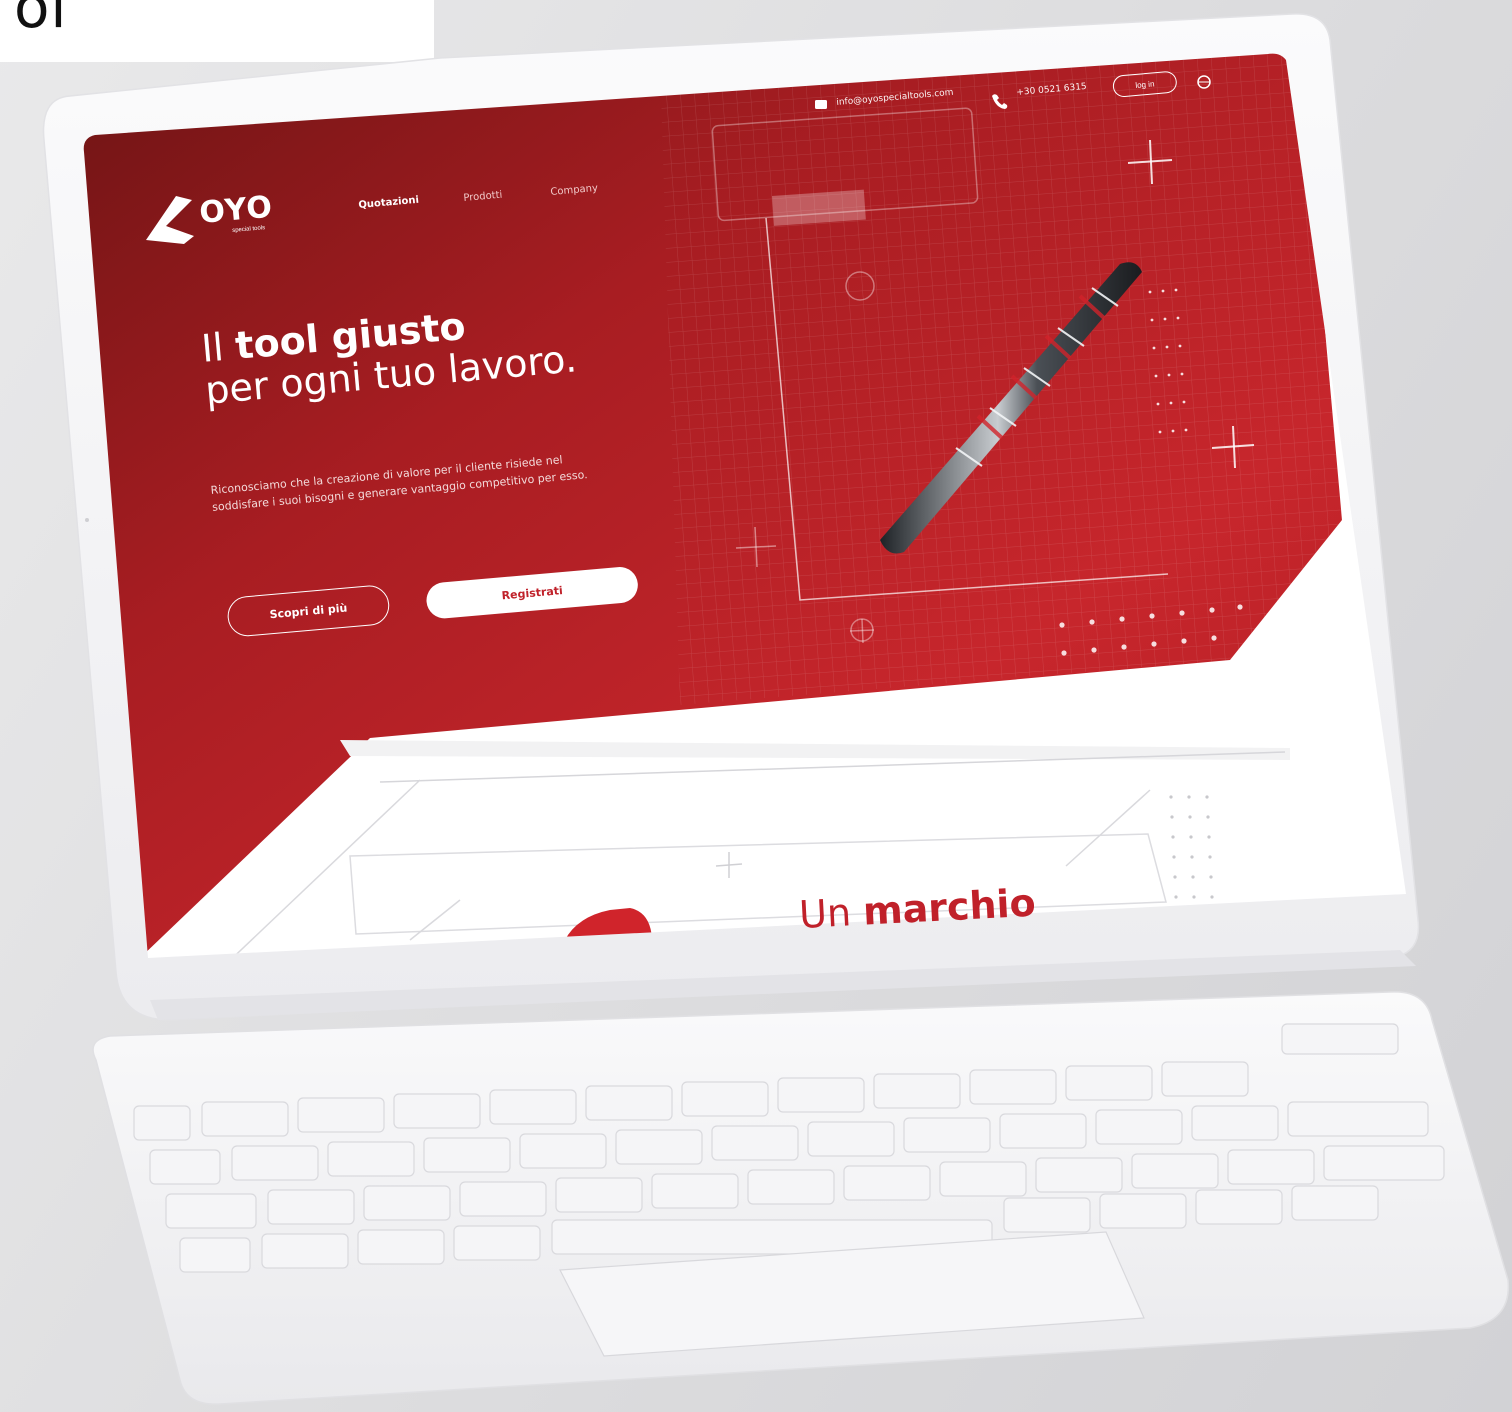 The image size is (1512, 1412). What do you see at coordinates (949, 907) in the screenshot?
I see `section2-title-bold: marchio` at bounding box center [949, 907].